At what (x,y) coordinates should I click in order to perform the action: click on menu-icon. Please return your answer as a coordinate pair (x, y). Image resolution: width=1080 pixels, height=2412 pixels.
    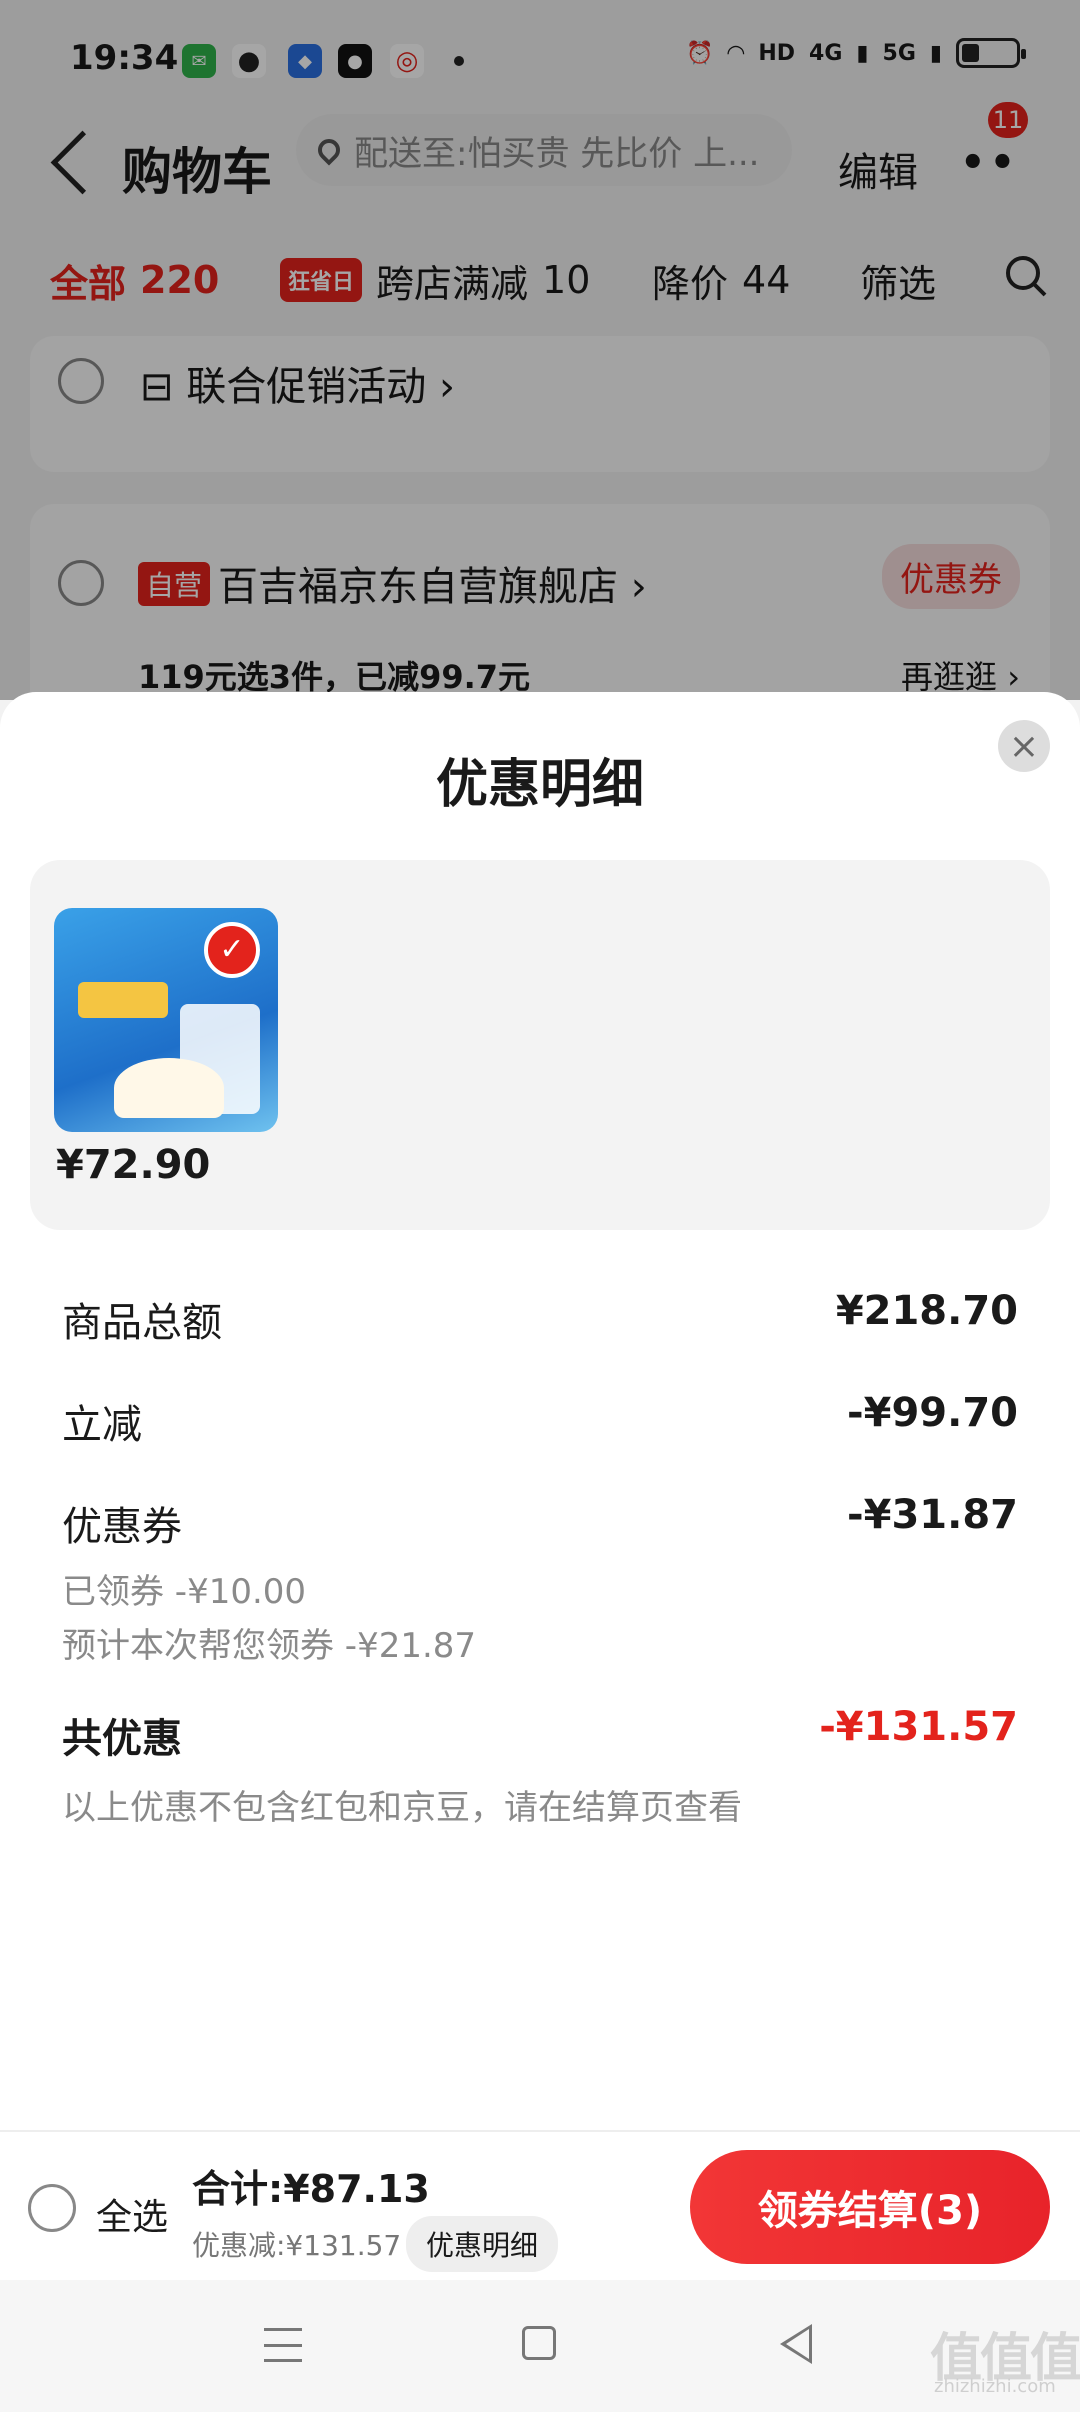
    Looking at the image, I should click on (283, 2345).